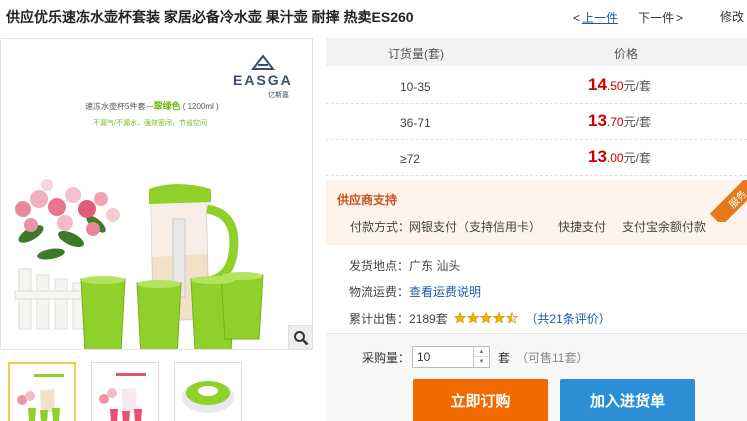 The height and width of the screenshot is (421, 747). Describe the element at coordinates (582, 227) in the screenshot. I see `payment-option-quick: 快捷支付` at that location.